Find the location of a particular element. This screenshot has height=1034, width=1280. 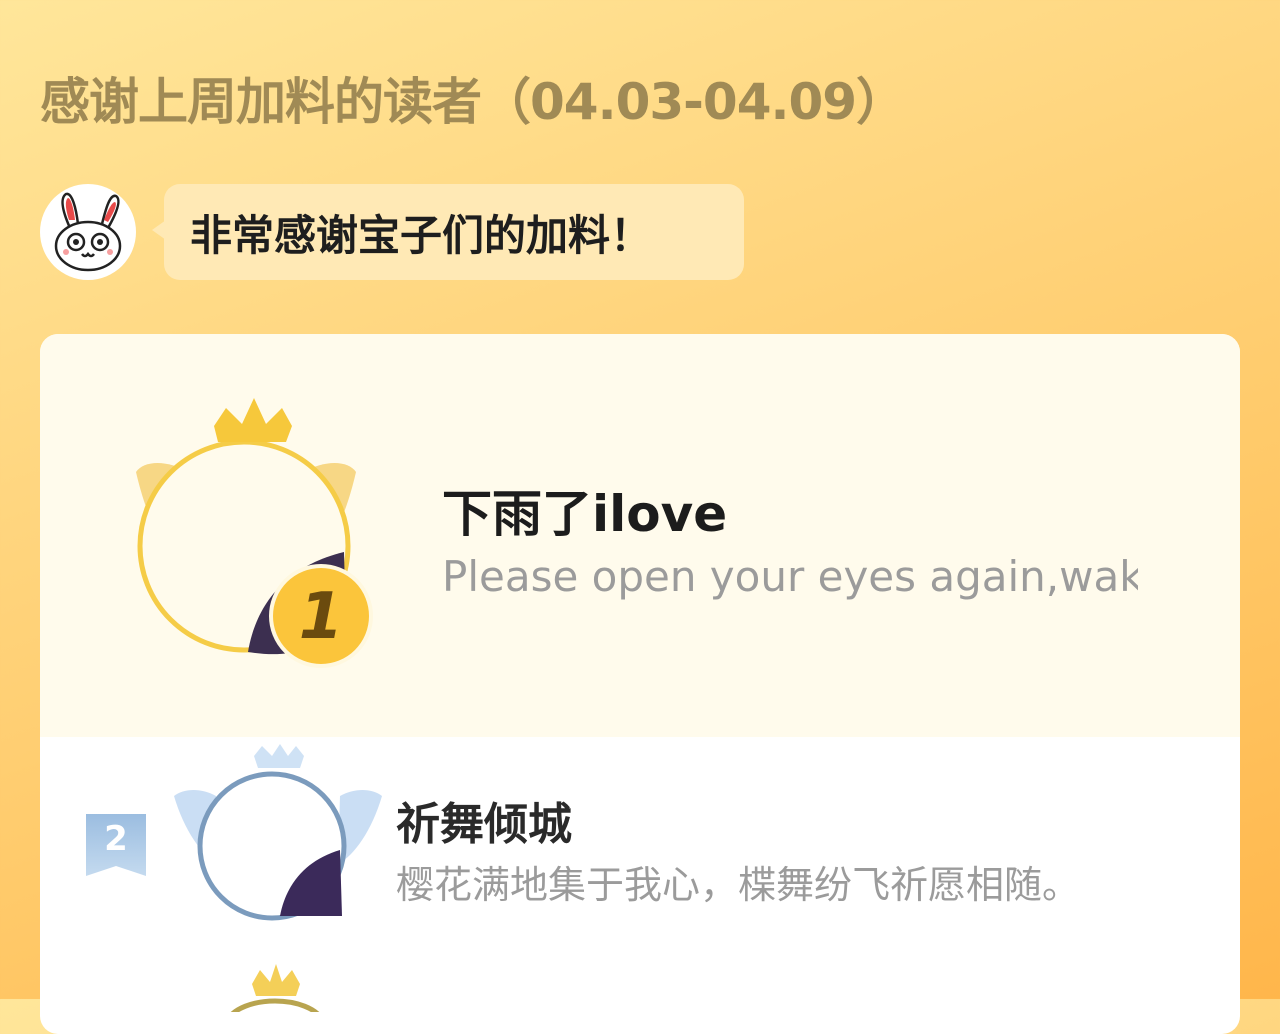

rank-1-avatar: 1 is located at coordinates (246, 534).